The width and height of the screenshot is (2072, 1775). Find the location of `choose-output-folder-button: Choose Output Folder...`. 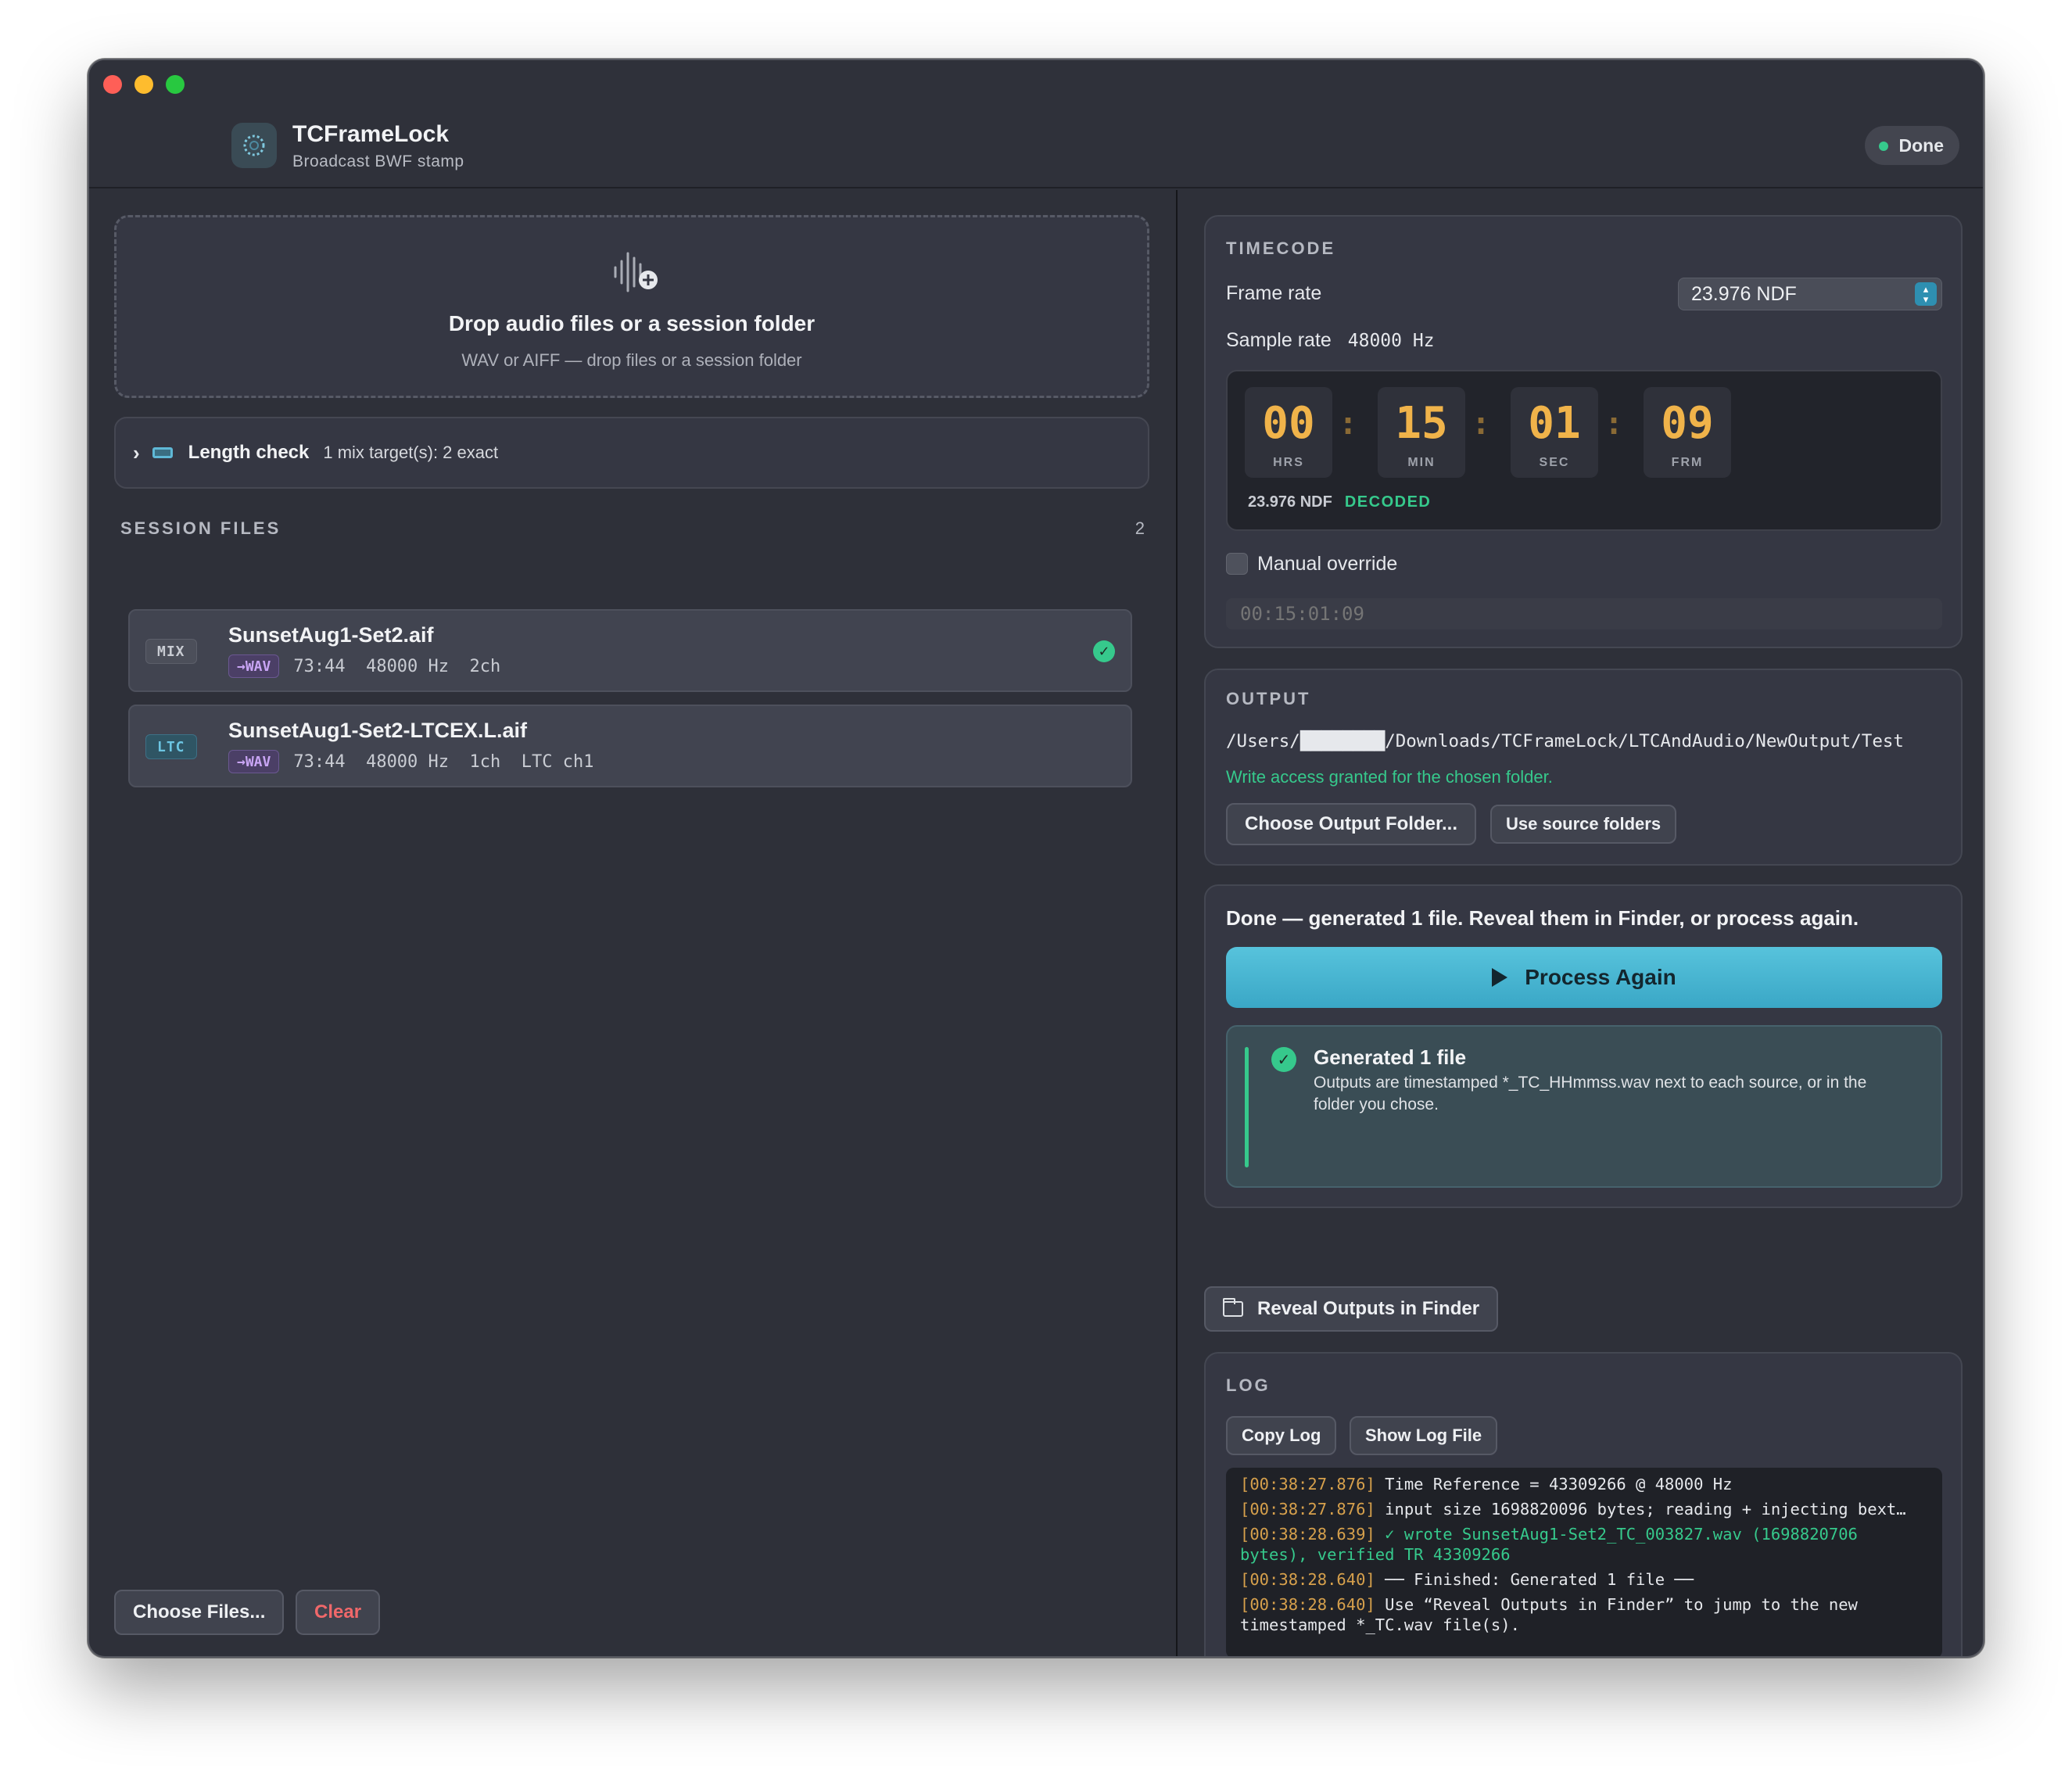

choose-output-folder-button: Choose Output Folder... is located at coordinates (1351, 824).